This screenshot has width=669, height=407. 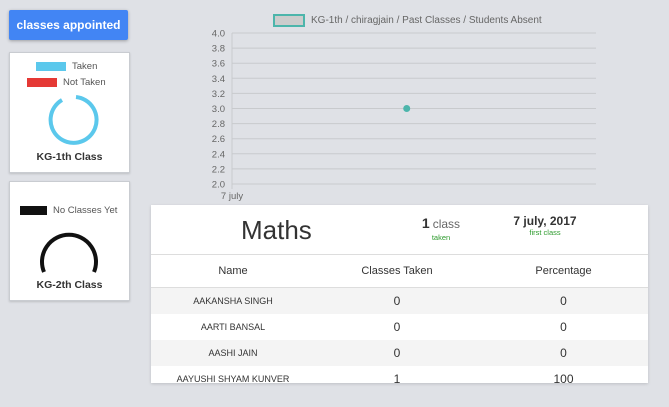 What do you see at coordinates (441, 237) in the screenshot?
I see `taken-label: taken` at bounding box center [441, 237].